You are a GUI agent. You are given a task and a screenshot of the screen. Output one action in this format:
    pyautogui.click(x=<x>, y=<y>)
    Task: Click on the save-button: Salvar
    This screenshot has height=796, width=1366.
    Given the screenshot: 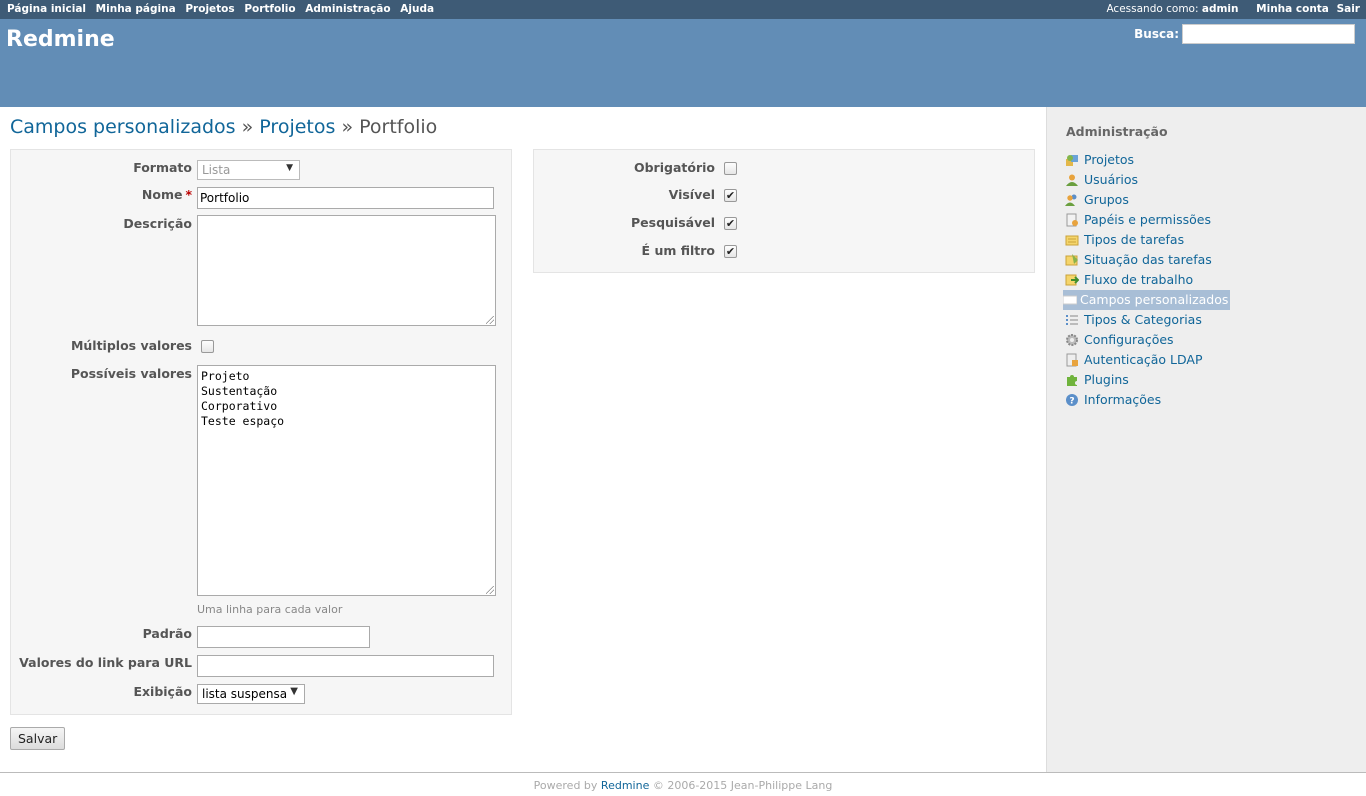 What is the action you would take?
    pyautogui.click(x=38, y=738)
    